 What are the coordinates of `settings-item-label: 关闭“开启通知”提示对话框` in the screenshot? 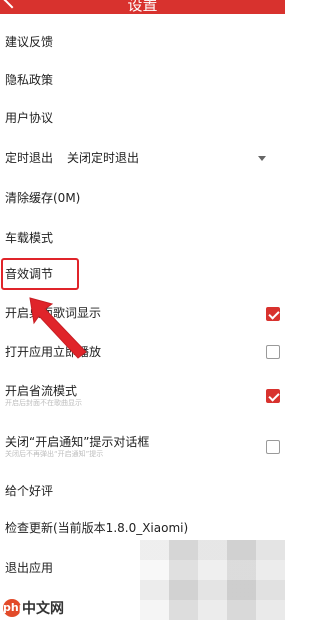 It's located at (77, 442).